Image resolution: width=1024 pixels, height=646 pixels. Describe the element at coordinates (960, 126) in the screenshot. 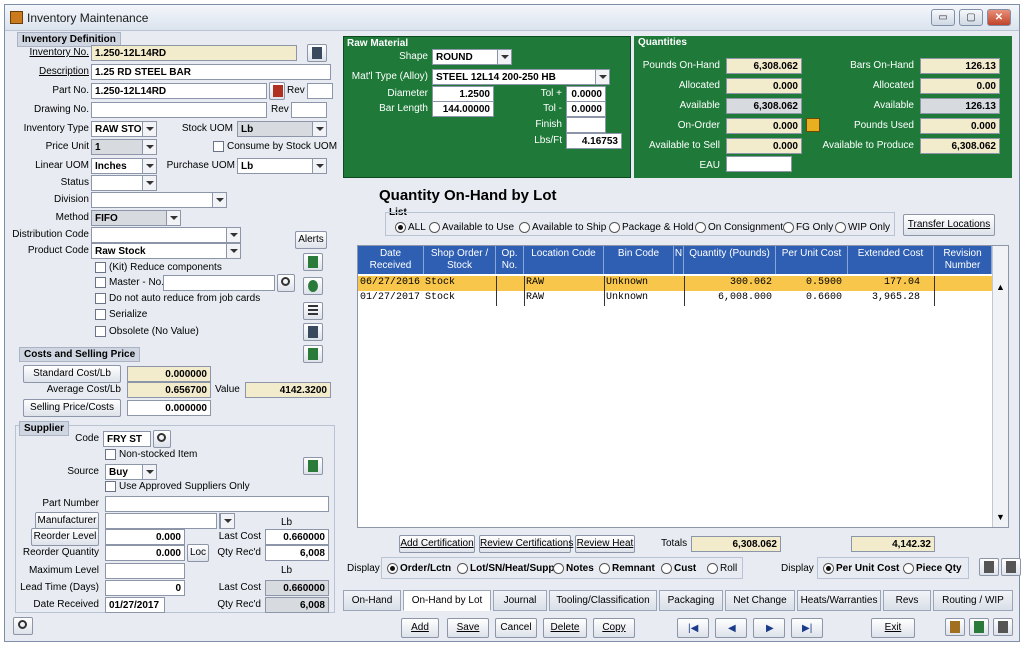

I see `pounds-used-field: 0.000` at that location.